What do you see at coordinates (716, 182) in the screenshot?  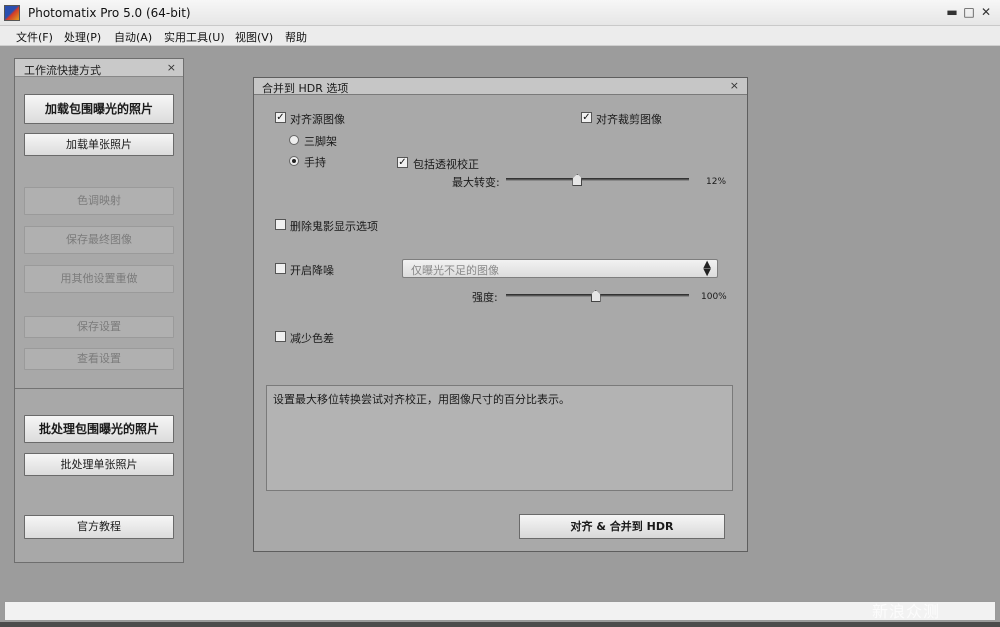 I see `max-shift-value: 12%` at bounding box center [716, 182].